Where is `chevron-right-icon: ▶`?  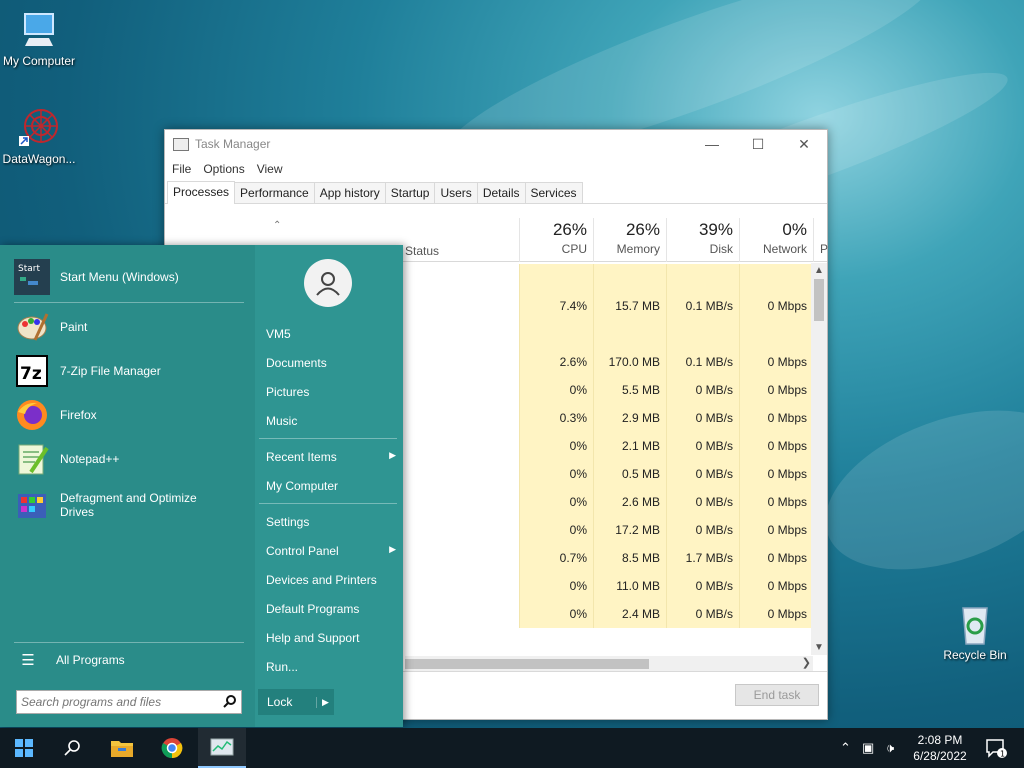 chevron-right-icon: ▶ is located at coordinates (392, 455).